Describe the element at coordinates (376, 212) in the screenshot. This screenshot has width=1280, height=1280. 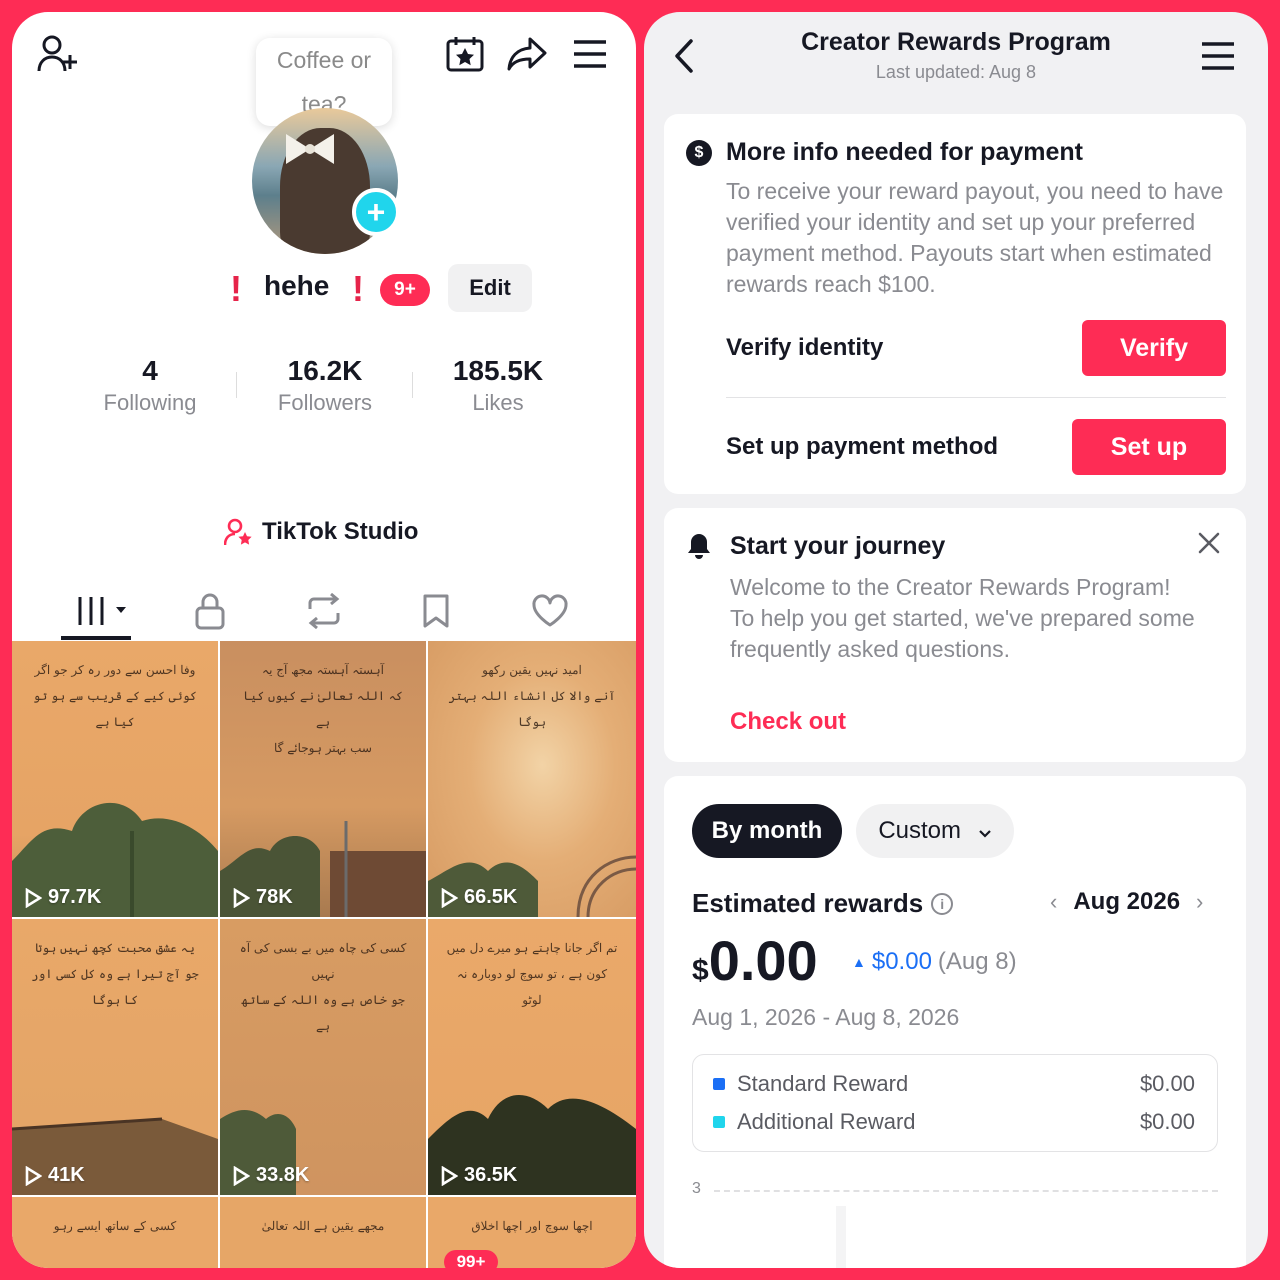
I see `add-story-button: +` at that location.